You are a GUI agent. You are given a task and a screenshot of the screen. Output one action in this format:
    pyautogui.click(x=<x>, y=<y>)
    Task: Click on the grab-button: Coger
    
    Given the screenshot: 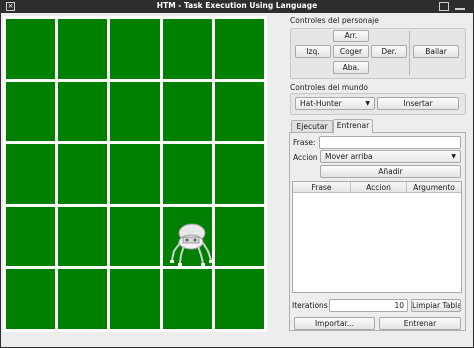 What is the action you would take?
    pyautogui.click(x=351, y=51)
    